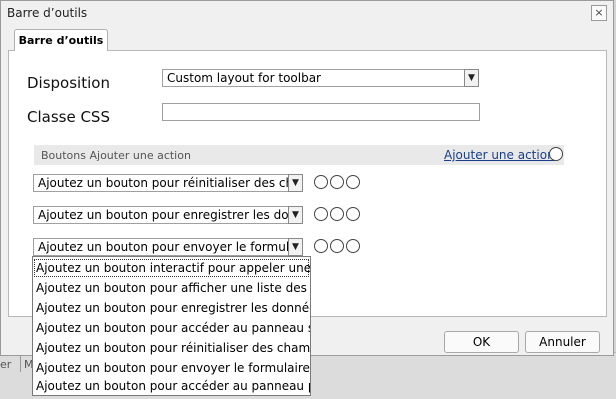 The width and height of the screenshot is (616, 399). I want to click on add-action-link: Ajouter une action, so click(499, 155).